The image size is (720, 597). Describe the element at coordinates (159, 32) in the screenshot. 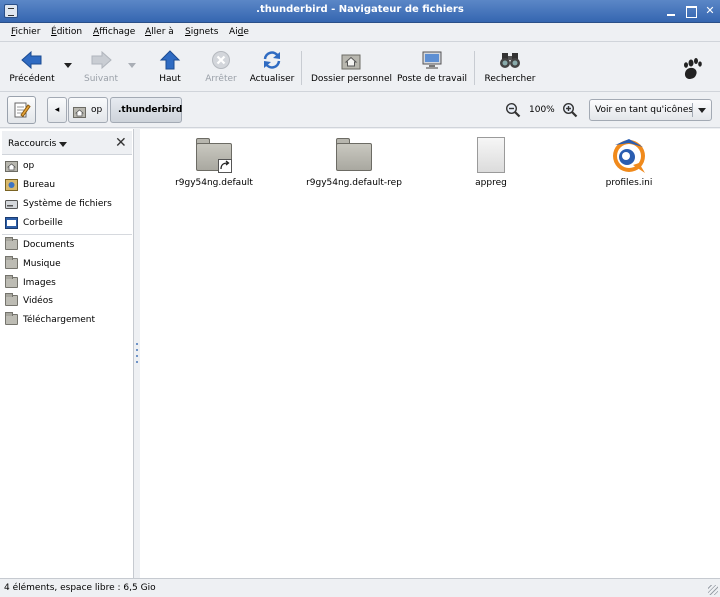

I see `menu-aller-a: Aller à` at that location.